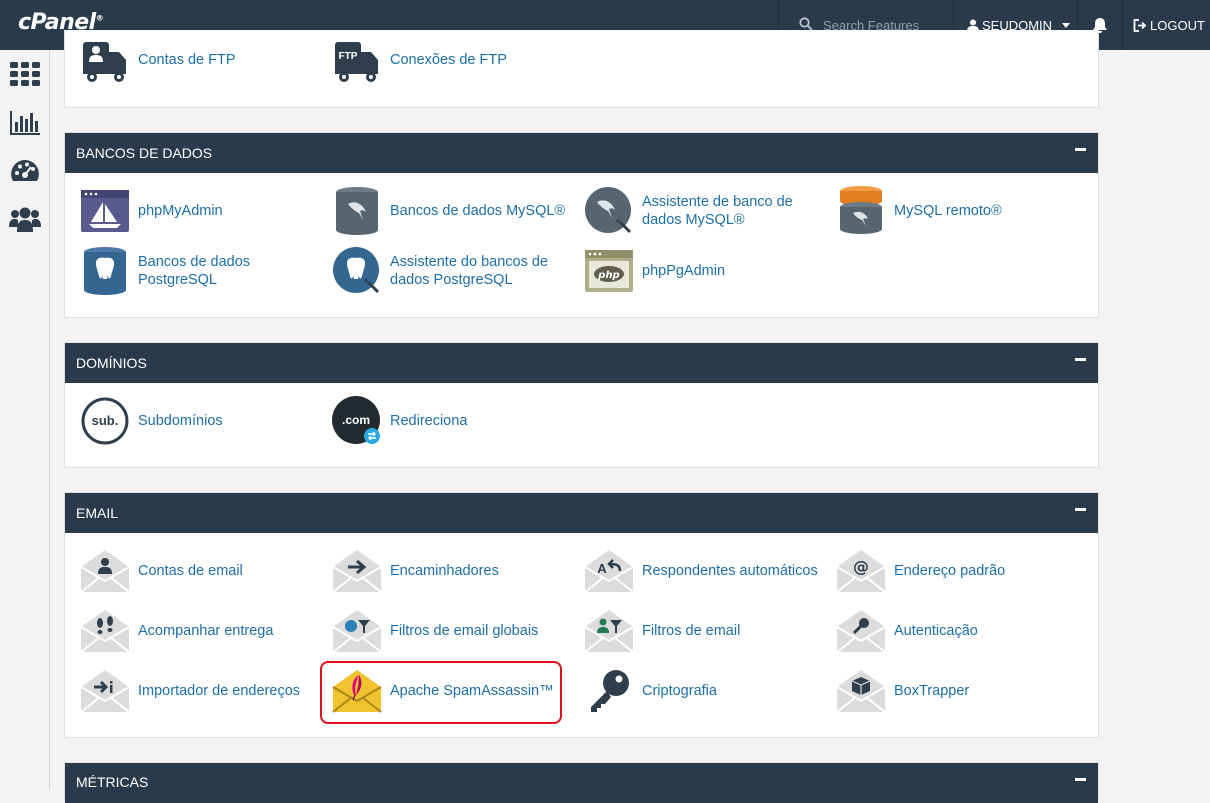  I want to click on phppgadmin-icon: php, so click(609, 271).